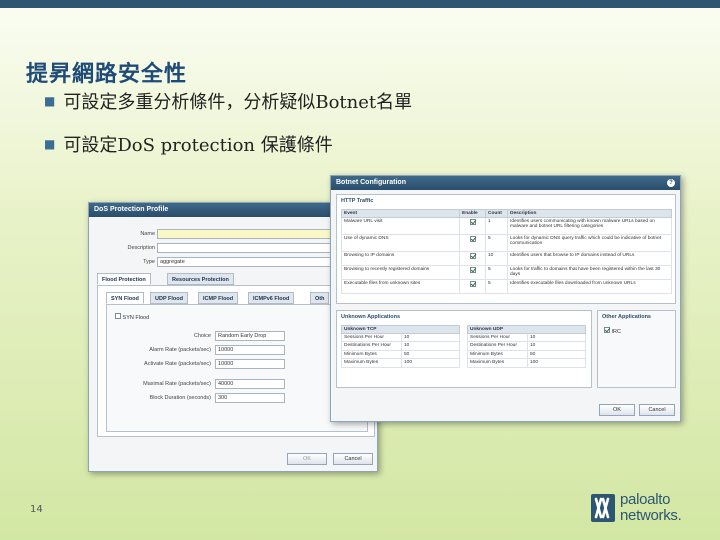  What do you see at coordinates (645, 499) in the screenshot?
I see `logo-line-1: paloalto` at bounding box center [645, 499].